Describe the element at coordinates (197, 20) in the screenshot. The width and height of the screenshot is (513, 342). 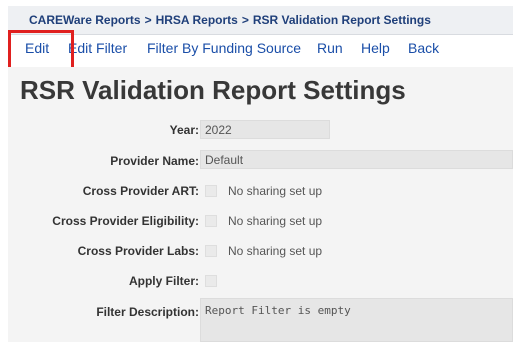
I see `breadcrumb-hrsa-reports: HRSA Reports` at that location.